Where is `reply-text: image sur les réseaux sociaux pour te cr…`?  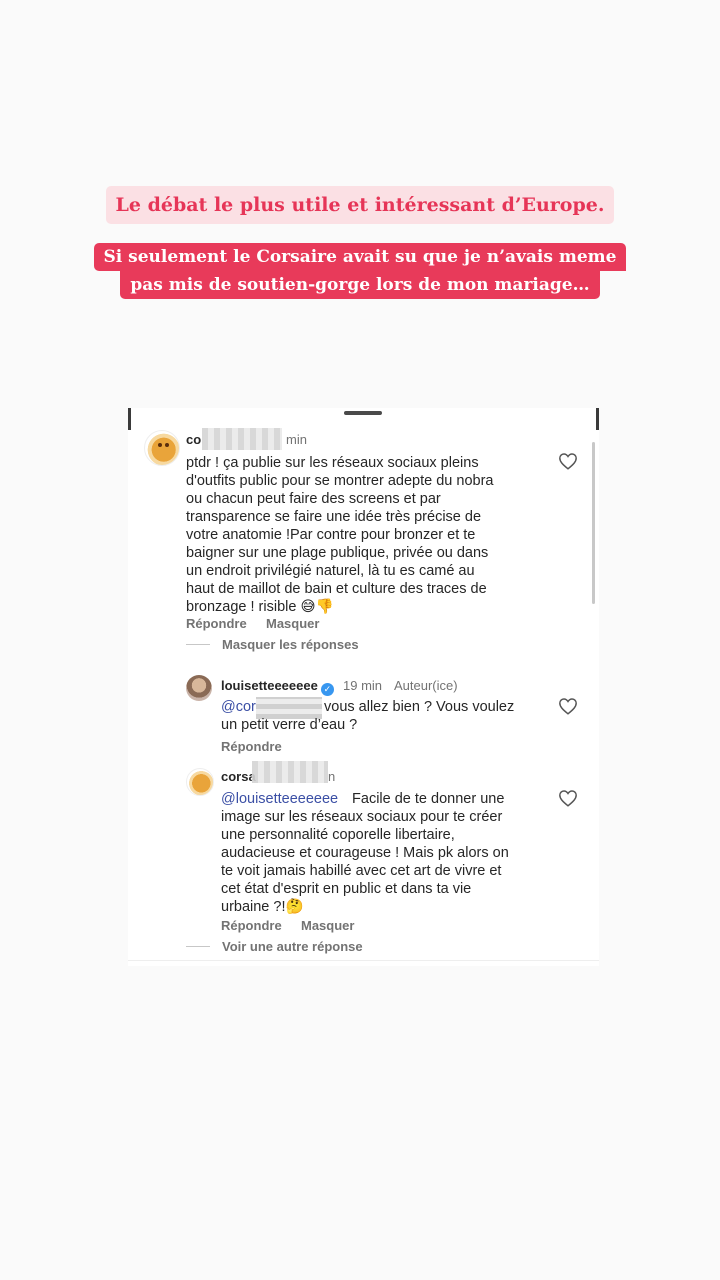 reply-text: image sur les réseaux sociaux pour te cr… is located at coordinates (365, 862).